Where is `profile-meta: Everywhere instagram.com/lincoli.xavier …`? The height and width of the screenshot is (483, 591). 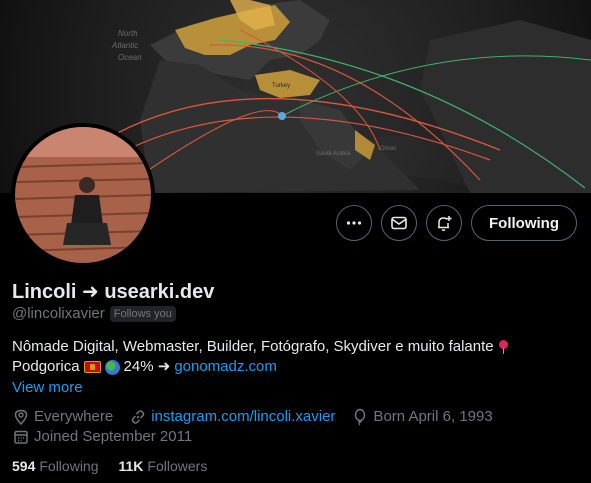 profile-meta: Everywhere instagram.com/lincoli.xavier … is located at coordinates (292, 427).